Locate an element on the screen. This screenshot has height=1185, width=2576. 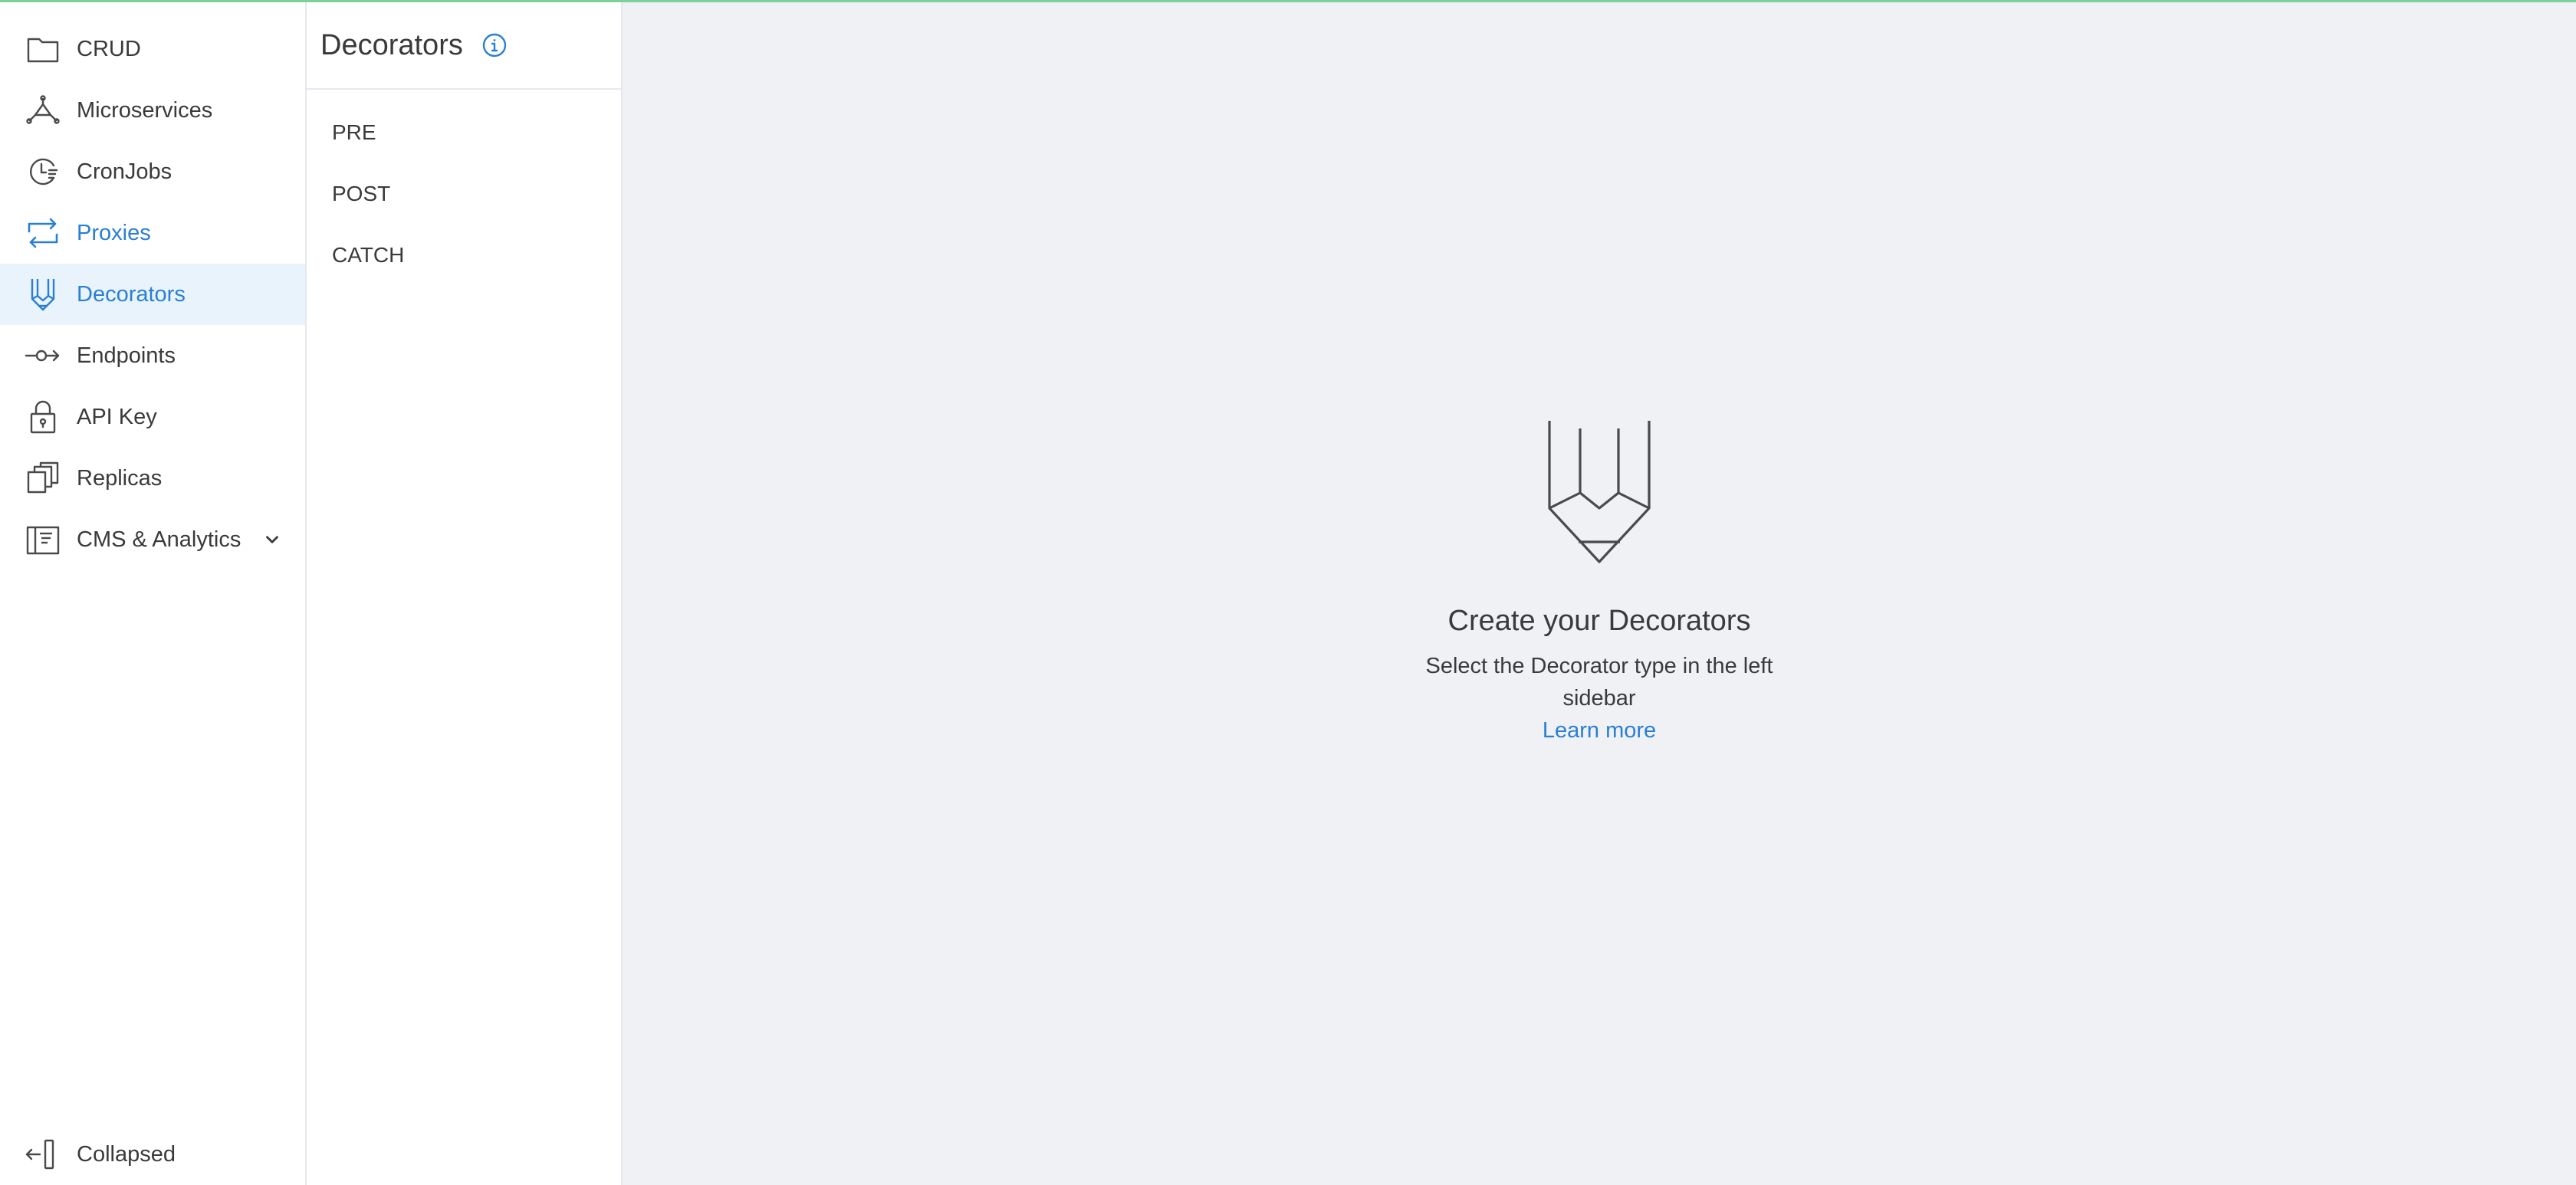
sidebar-collapse-toggle: Collapsed is located at coordinates (152, 1154).